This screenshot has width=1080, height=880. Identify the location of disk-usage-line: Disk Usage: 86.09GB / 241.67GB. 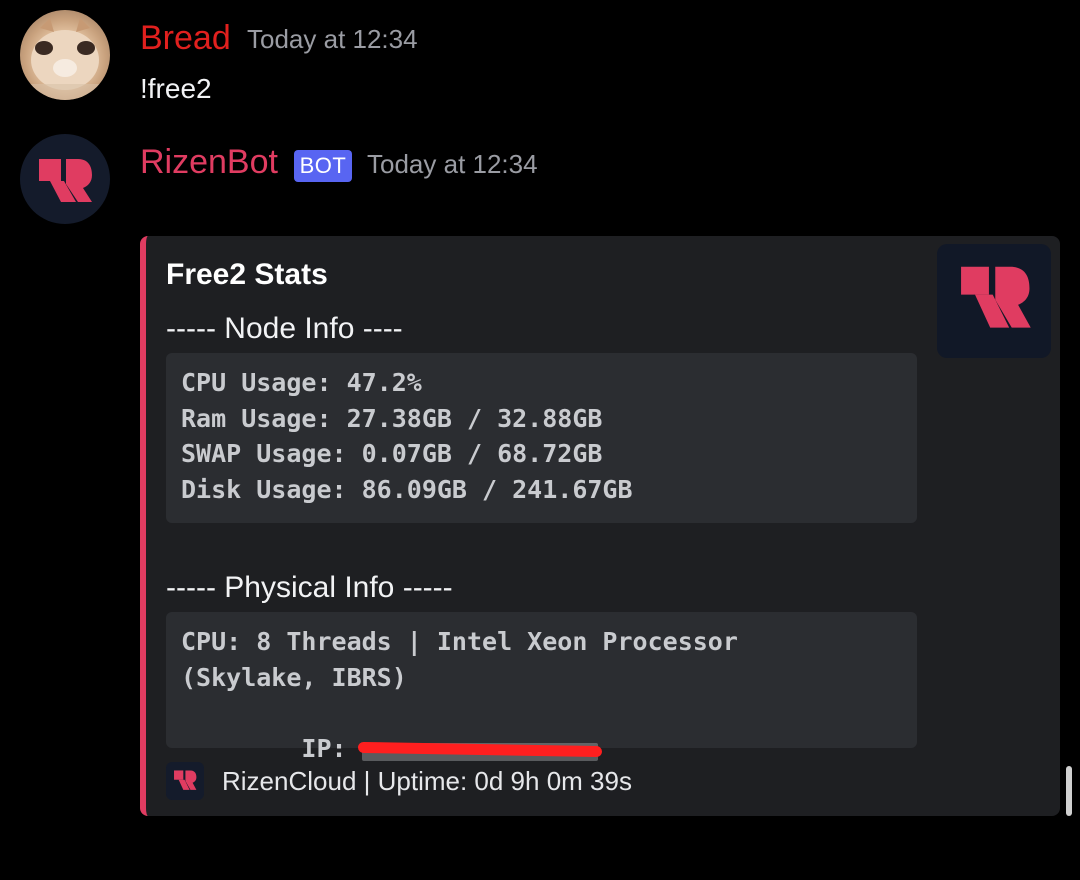
(407, 489).